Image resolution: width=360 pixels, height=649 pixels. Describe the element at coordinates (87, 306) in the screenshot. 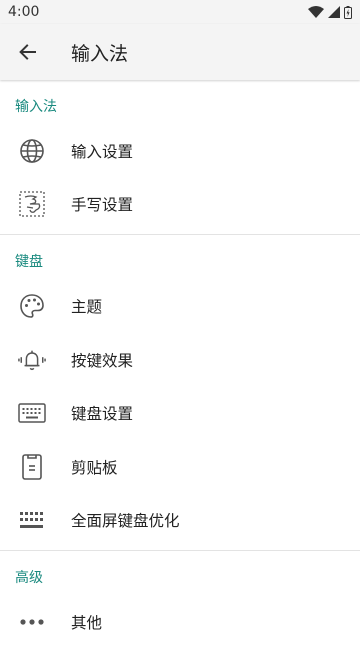

I see `item-label: 主题` at that location.